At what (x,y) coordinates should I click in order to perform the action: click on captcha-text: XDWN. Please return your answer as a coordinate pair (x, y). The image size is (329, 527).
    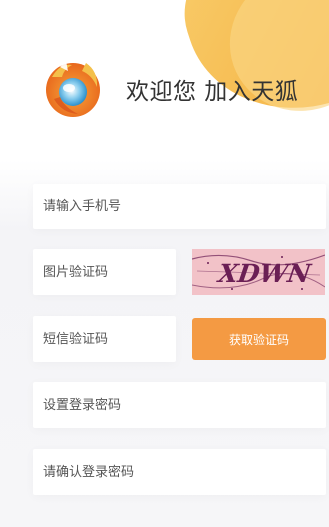
    Looking at the image, I should click on (264, 273).